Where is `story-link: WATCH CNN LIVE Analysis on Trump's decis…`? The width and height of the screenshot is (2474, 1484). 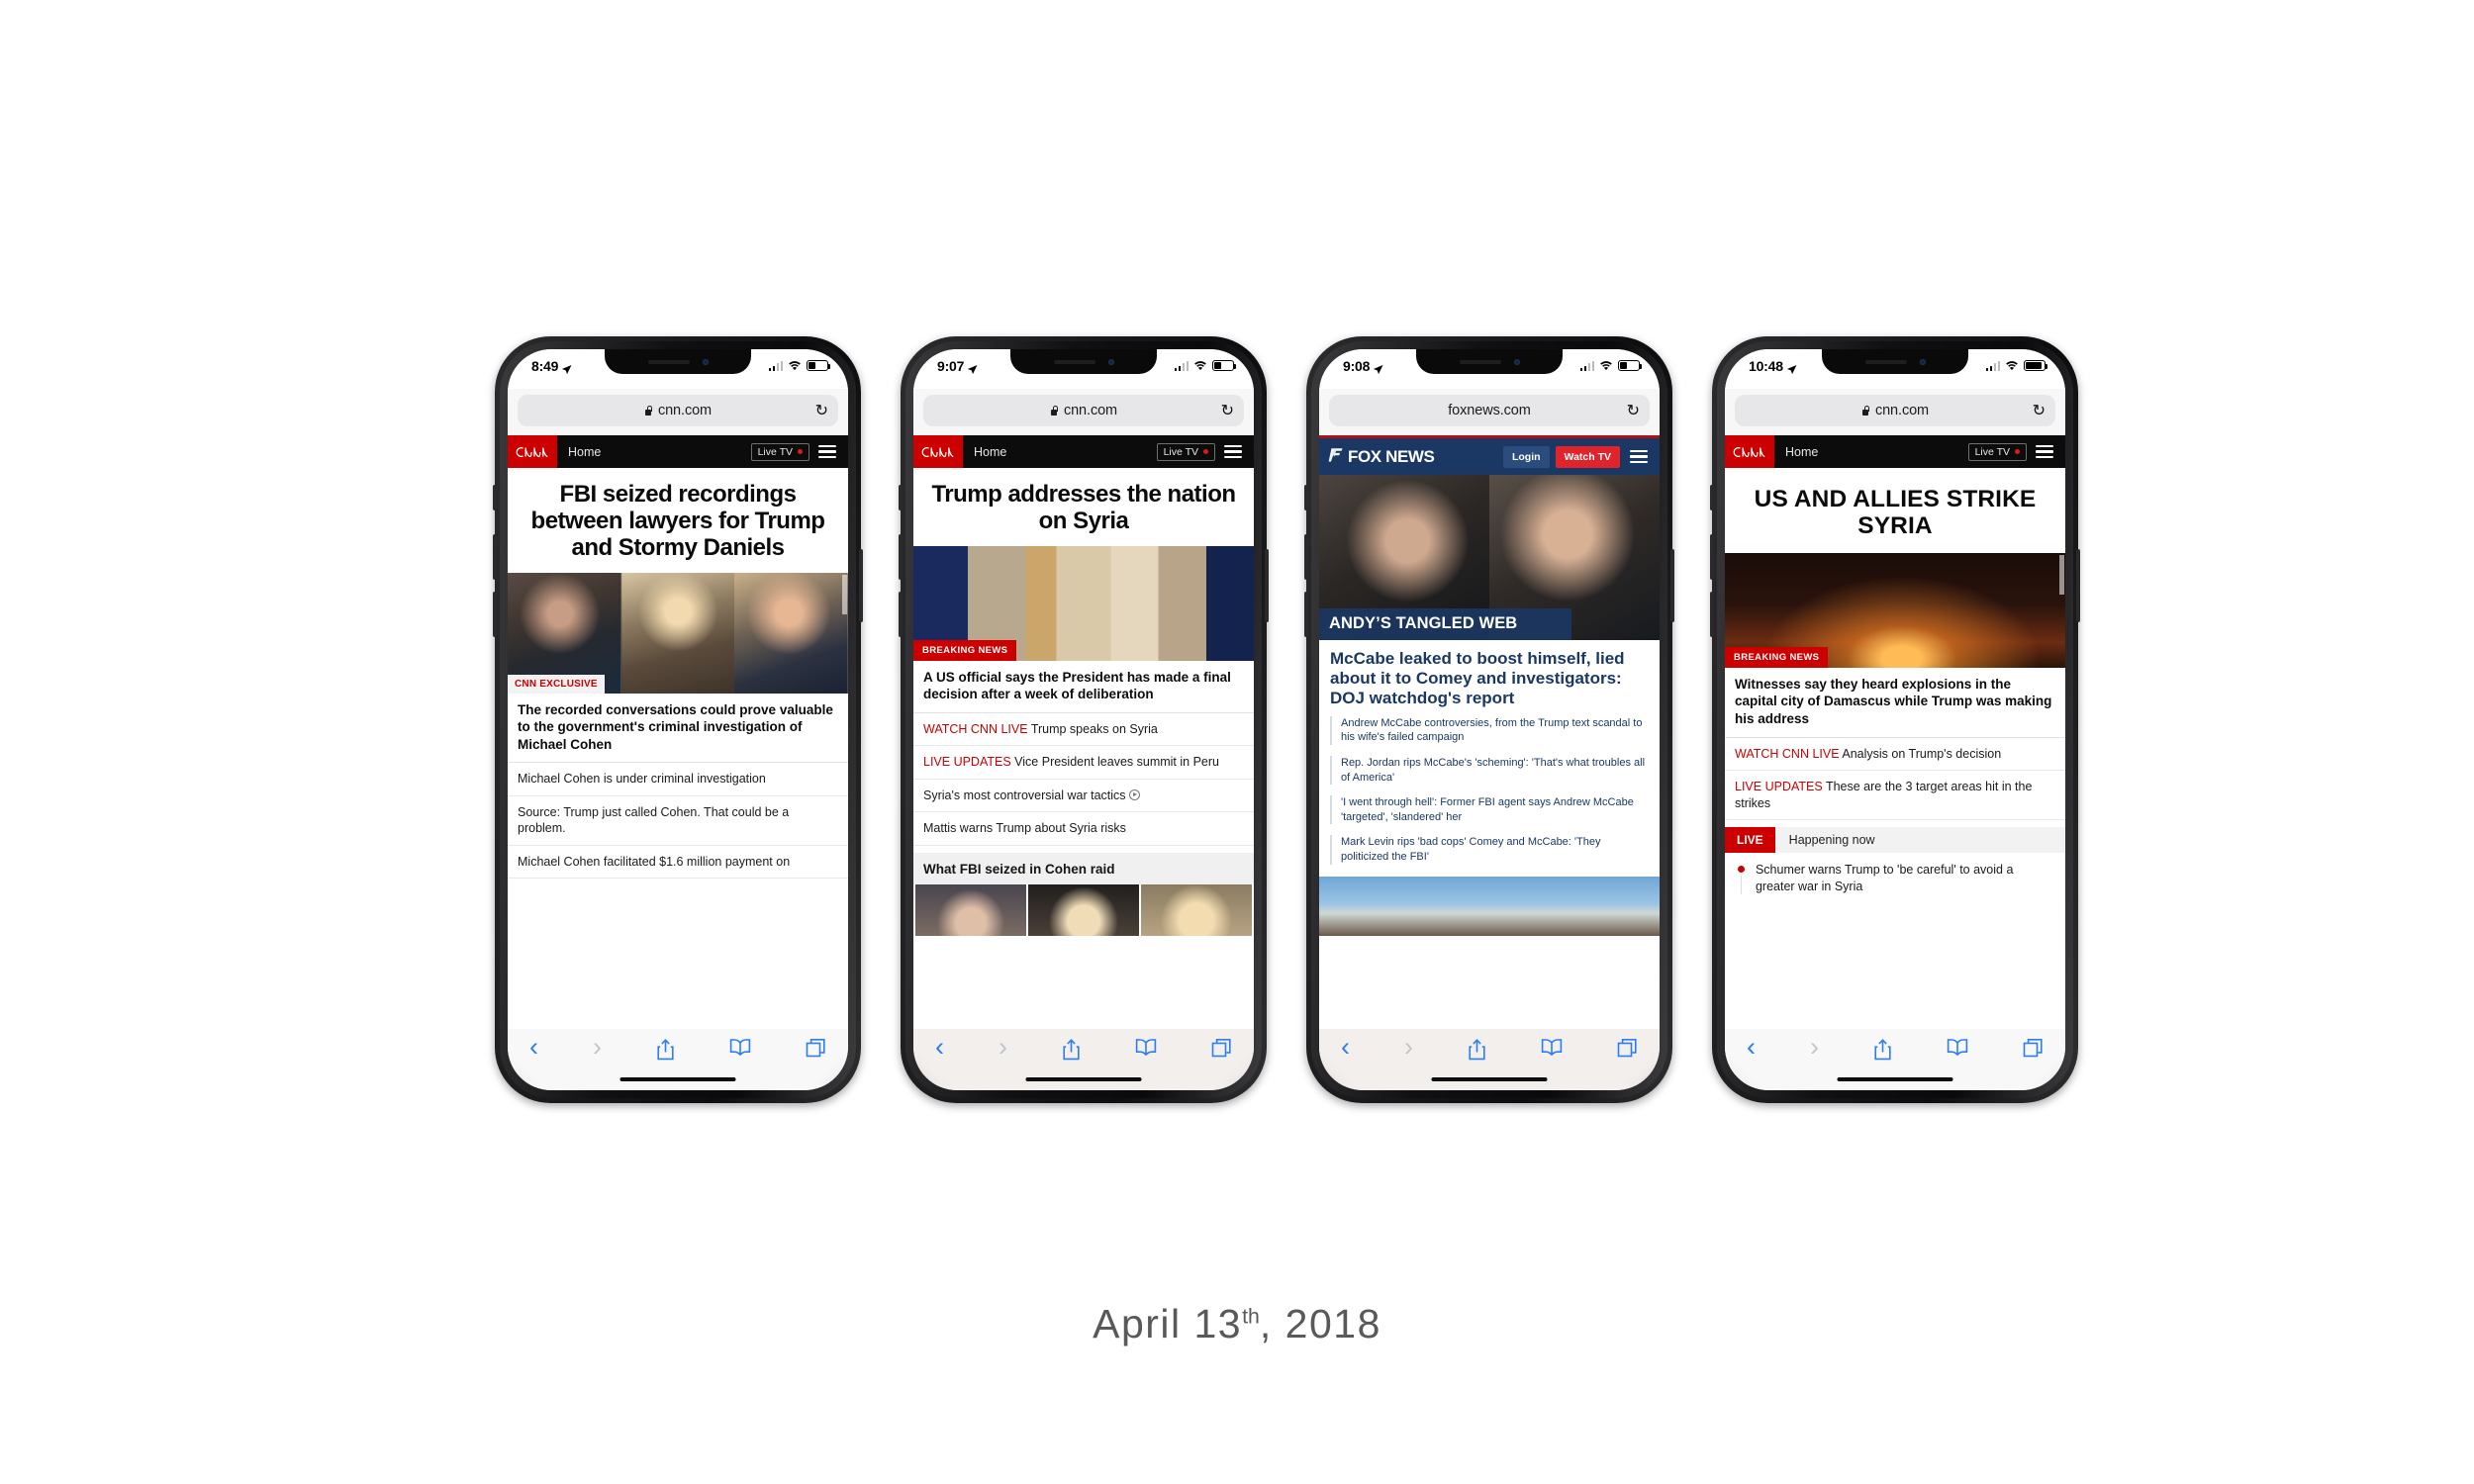 story-link: WATCH CNN LIVE Analysis on Trump's decis… is located at coordinates (1895, 755).